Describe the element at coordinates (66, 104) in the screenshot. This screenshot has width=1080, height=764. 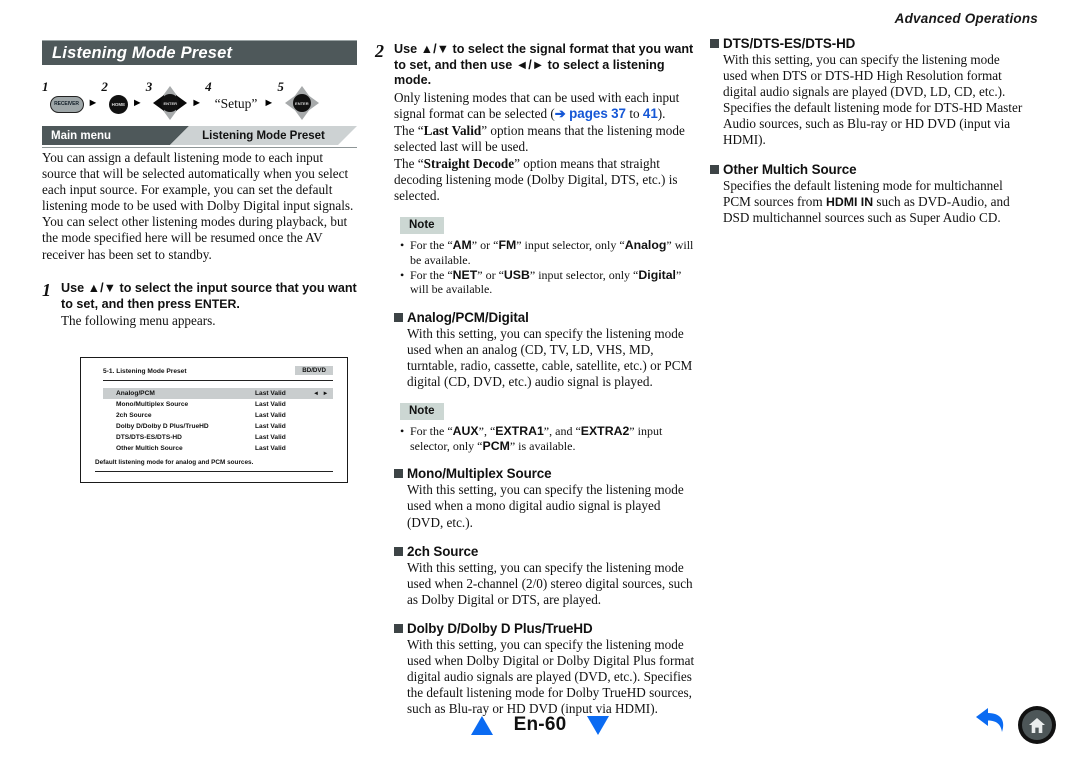
I see `receiver-button-icon: RECEIVER` at that location.